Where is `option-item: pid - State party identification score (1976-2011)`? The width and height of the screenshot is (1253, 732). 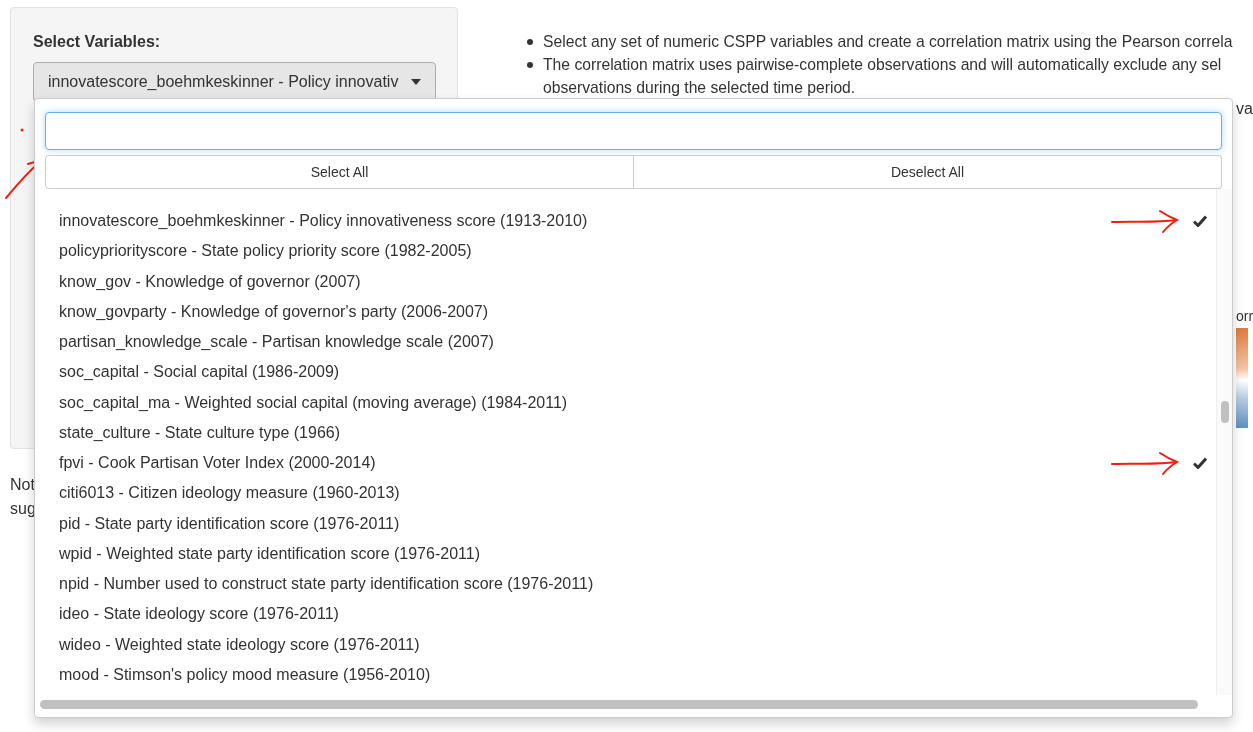 option-item: pid - State party identification score (1976-2011) is located at coordinates (625, 523).